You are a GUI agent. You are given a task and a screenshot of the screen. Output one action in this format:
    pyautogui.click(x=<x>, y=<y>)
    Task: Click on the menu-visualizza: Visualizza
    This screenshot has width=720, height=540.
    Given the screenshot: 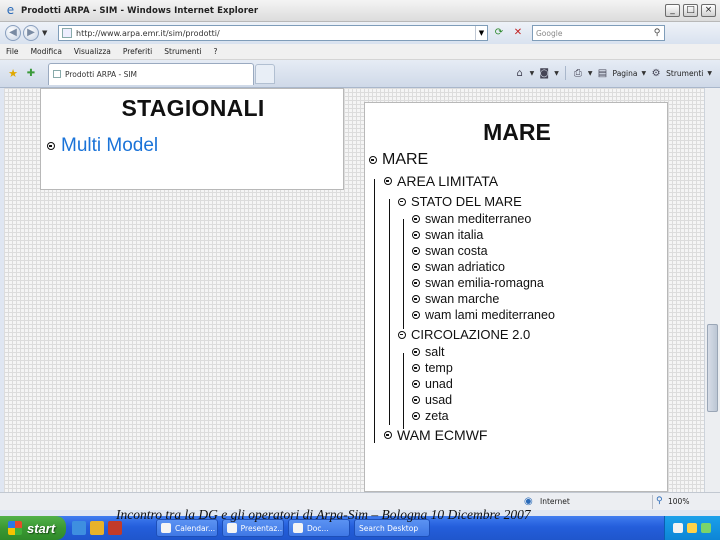 What is the action you would take?
    pyautogui.click(x=92, y=51)
    